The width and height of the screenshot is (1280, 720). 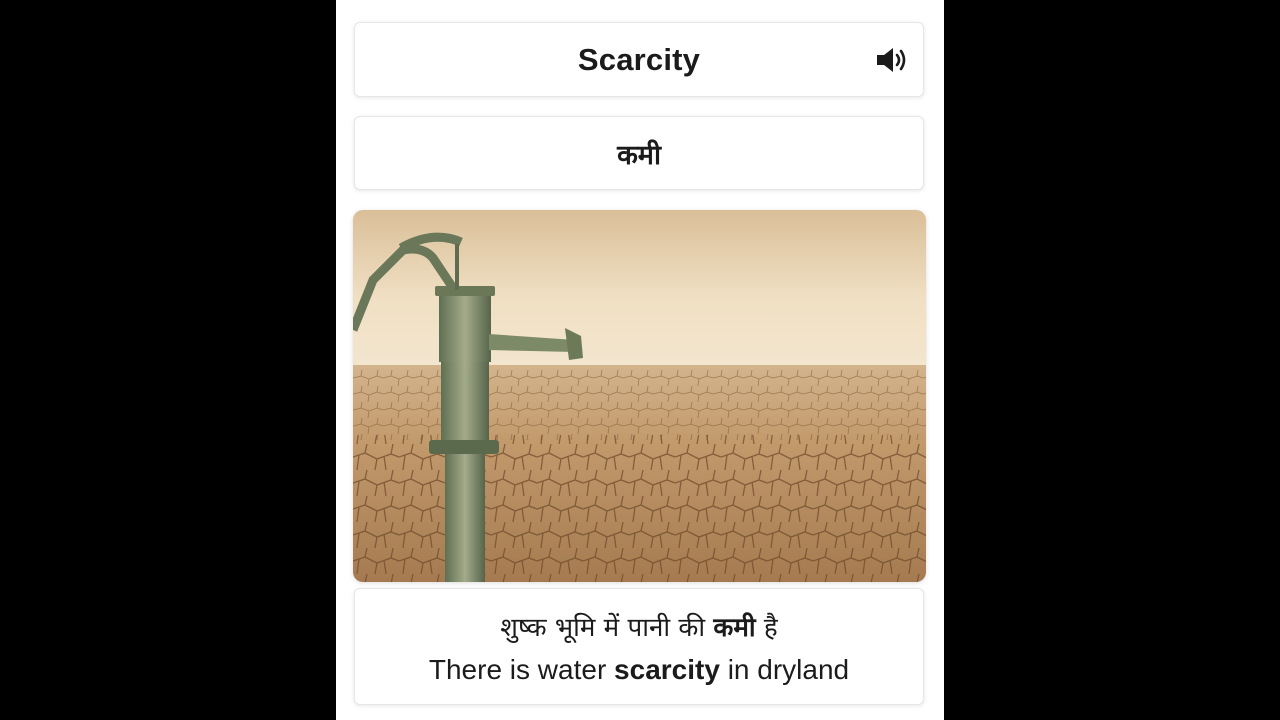 I want to click on sentence-english-before: There is water, so click(x=521, y=669).